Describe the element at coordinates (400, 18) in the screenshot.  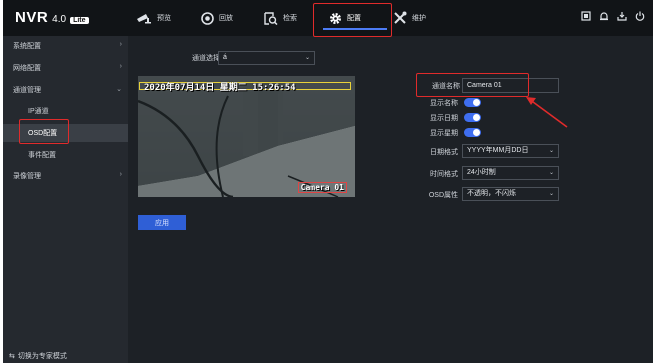
I see `tools-icon` at that location.